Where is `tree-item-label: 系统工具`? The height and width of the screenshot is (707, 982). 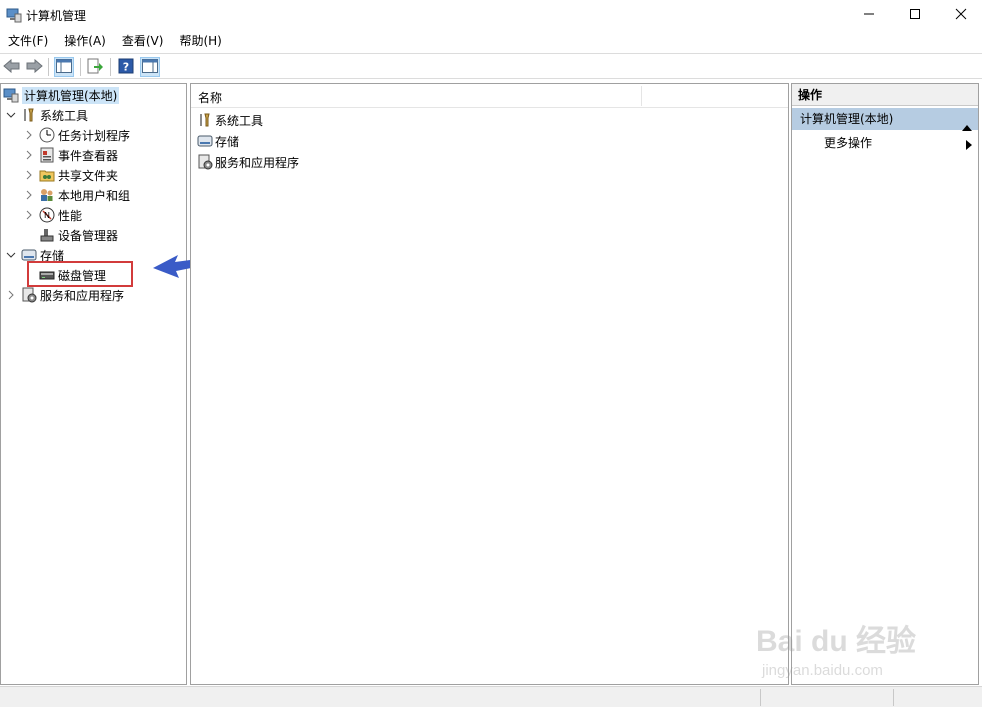
tree-item-label: 系统工具 is located at coordinates (64, 115).